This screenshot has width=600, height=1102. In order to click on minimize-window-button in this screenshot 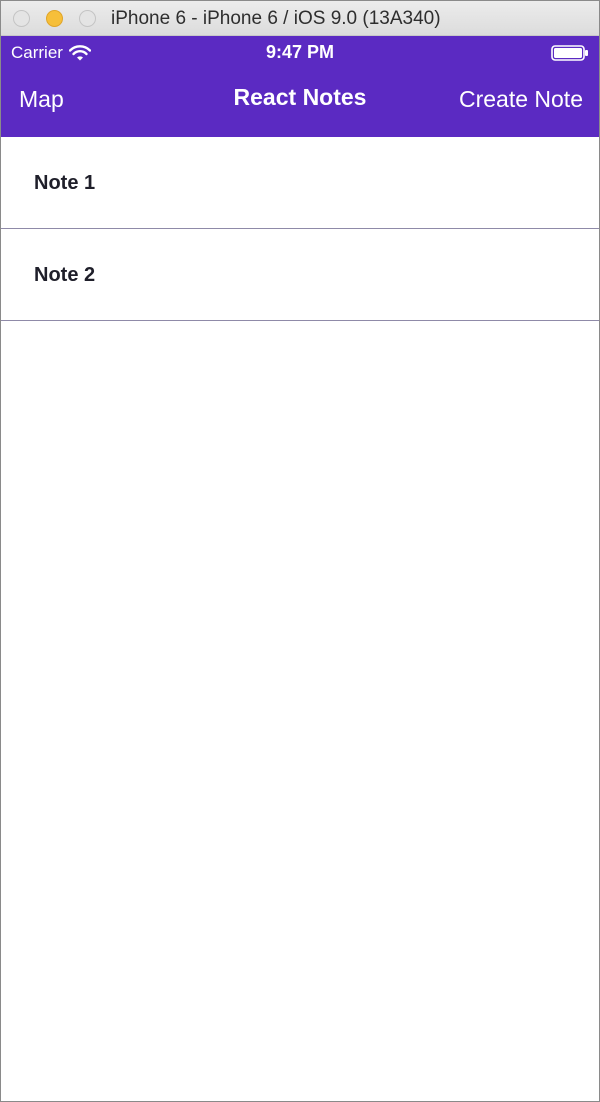, I will do `click(54, 18)`.